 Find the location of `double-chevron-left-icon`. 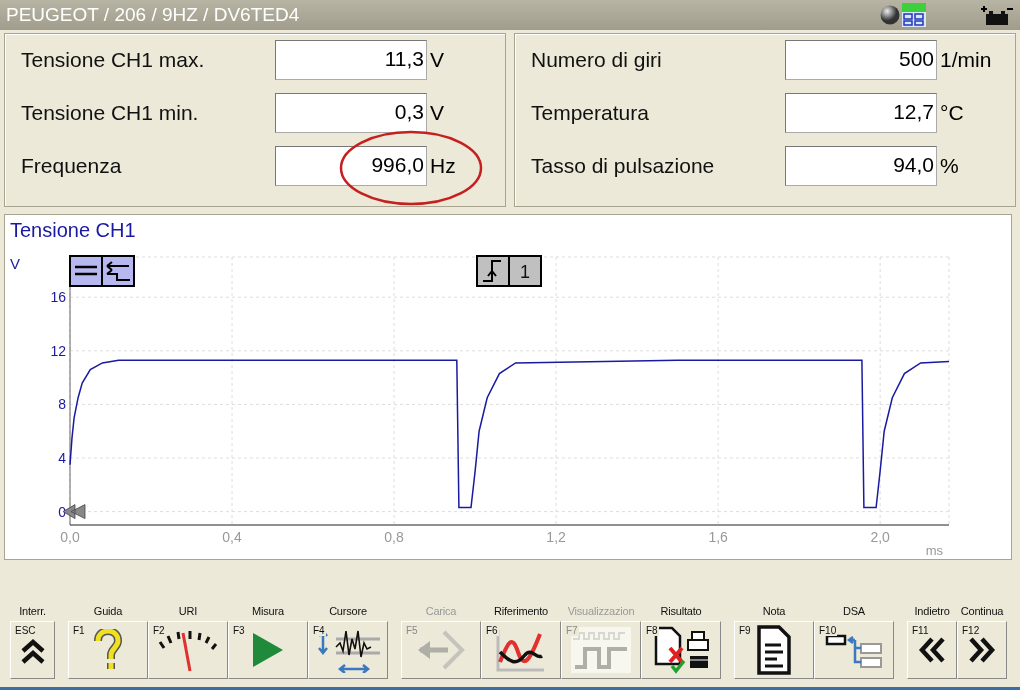

double-chevron-left-icon is located at coordinates (932, 650).